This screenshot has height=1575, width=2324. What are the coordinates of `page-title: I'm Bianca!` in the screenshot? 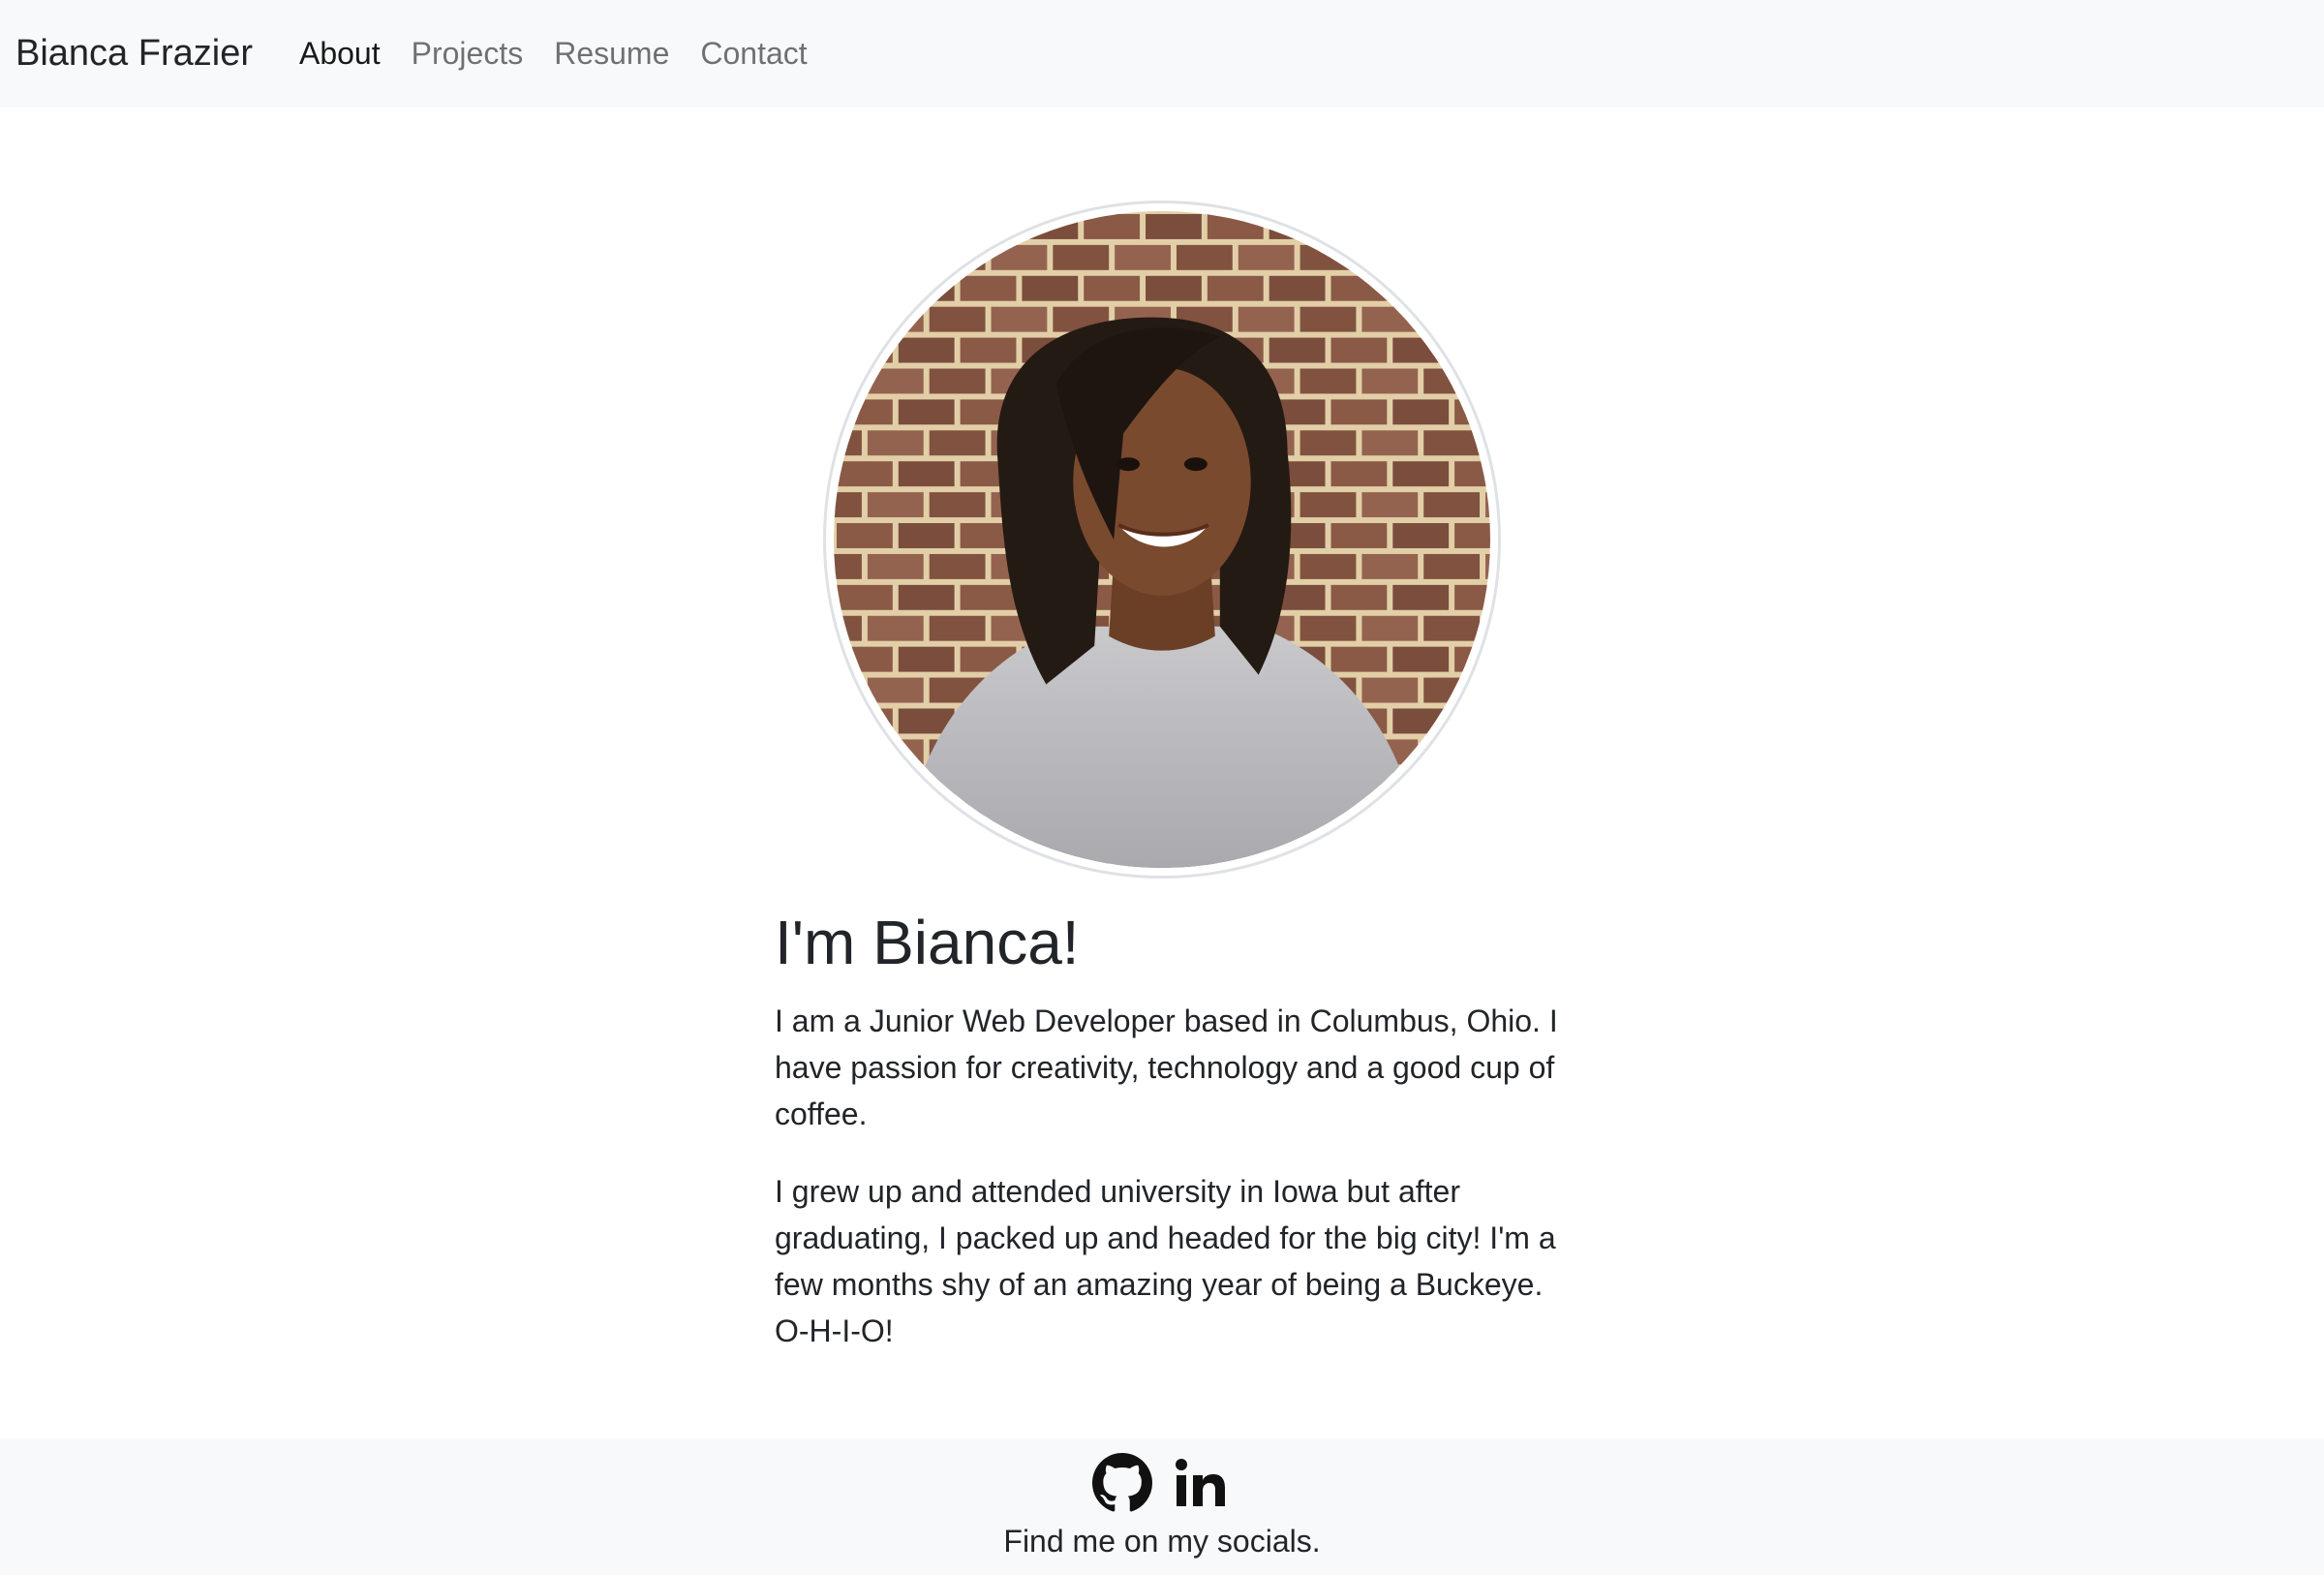 It's located at (928, 942).